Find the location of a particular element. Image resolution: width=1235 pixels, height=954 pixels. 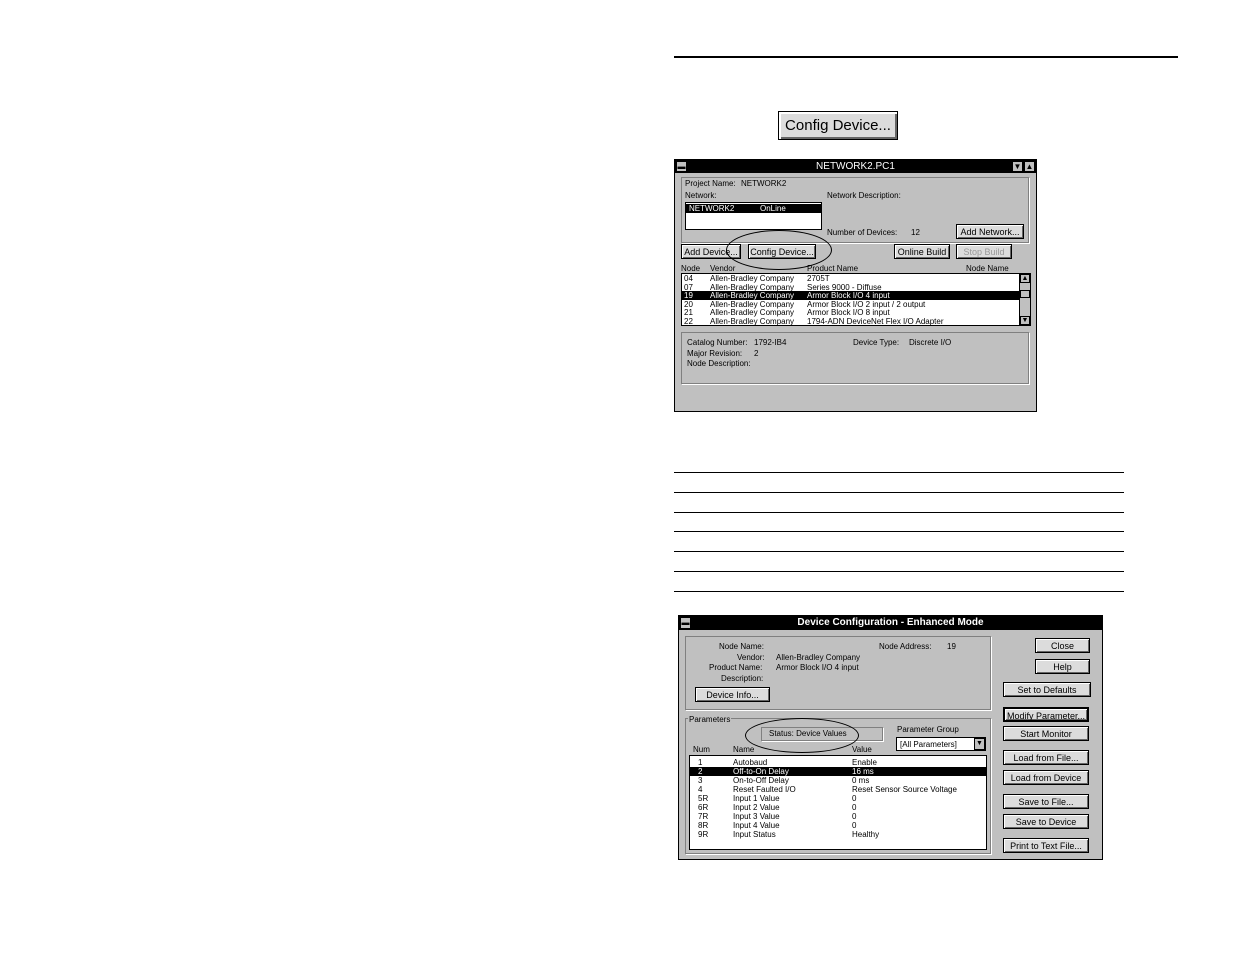

node-address-label: Node Address: is located at coordinates (905, 646).